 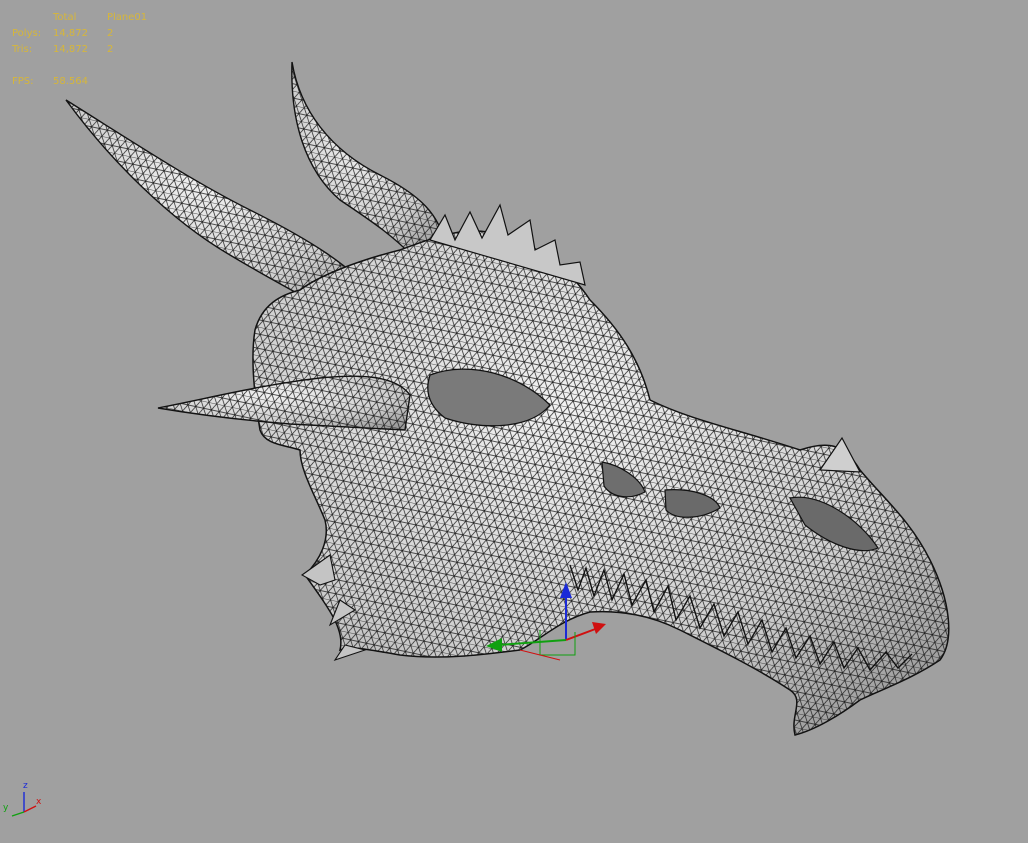 I want to click on axis-y-label: y, so click(x=6, y=808).